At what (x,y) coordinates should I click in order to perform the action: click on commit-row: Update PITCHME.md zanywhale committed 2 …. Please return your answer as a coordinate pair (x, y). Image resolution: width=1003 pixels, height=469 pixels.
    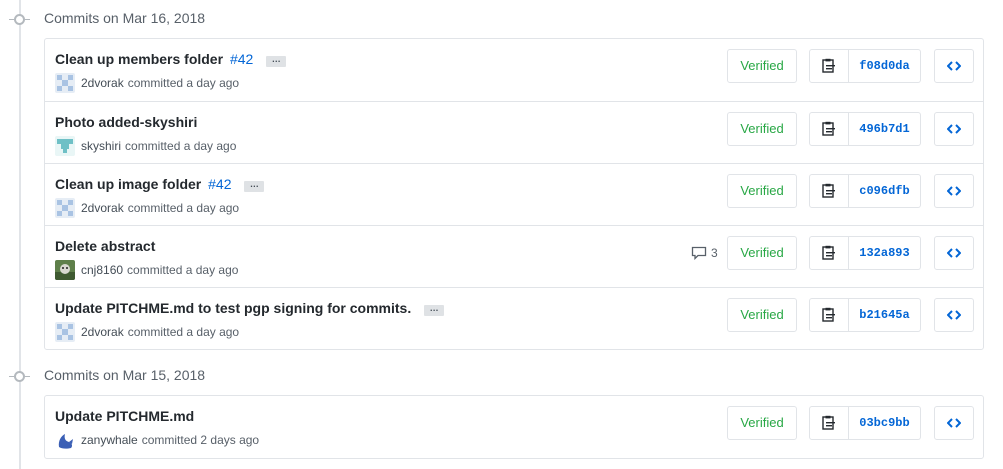
    Looking at the image, I should click on (514, 427).